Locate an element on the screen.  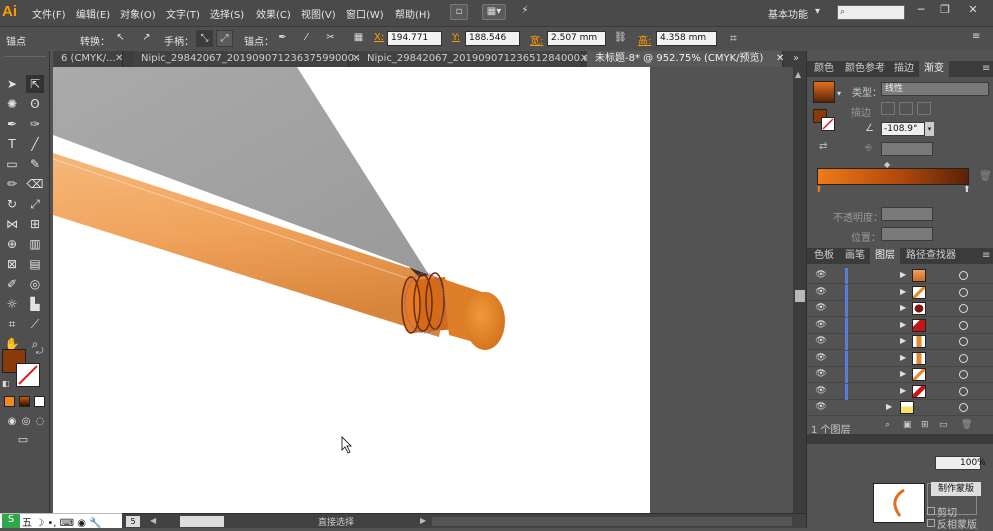
gradient-tool-icon: ▤ is located at coordinates (35, 264).